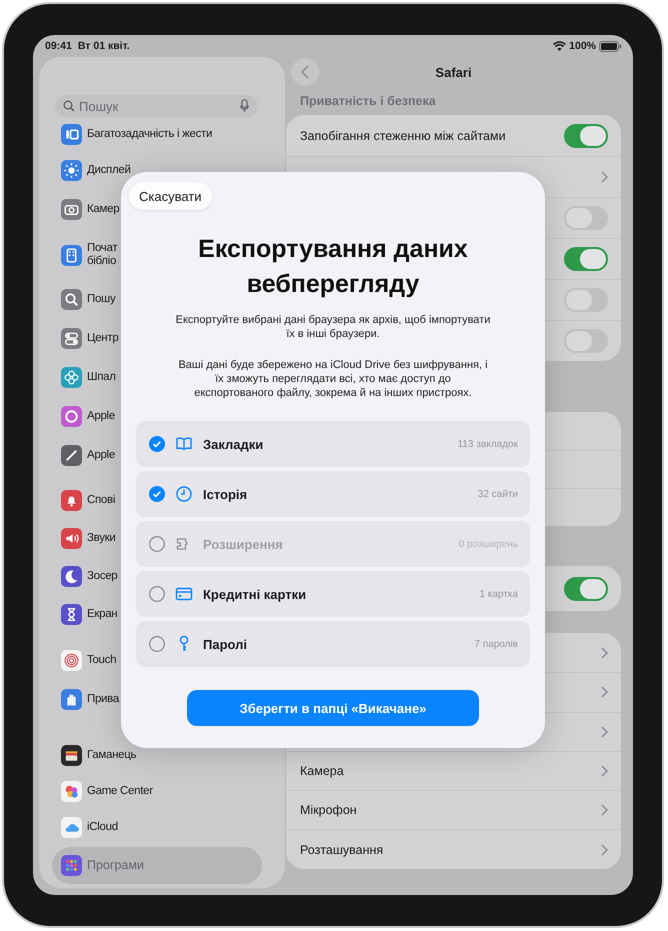 This screenshot has height=931, width=668. Describe the element at coordinates (71, 134) in the screenshot. I see `multitasking-icon` at that location.